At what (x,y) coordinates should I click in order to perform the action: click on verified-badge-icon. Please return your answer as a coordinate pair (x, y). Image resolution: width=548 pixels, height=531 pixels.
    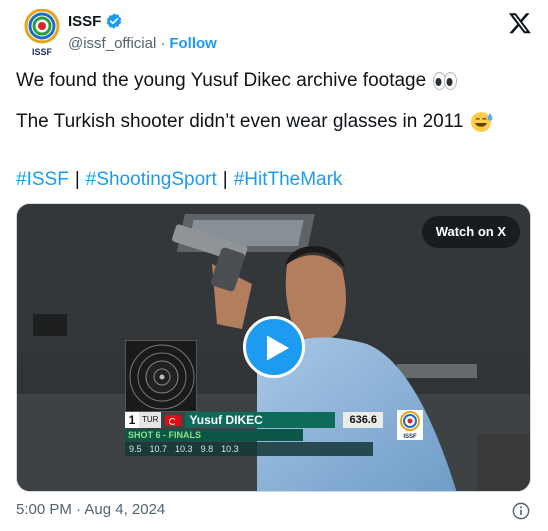
    Looking at the image, I should click on (114, 21).